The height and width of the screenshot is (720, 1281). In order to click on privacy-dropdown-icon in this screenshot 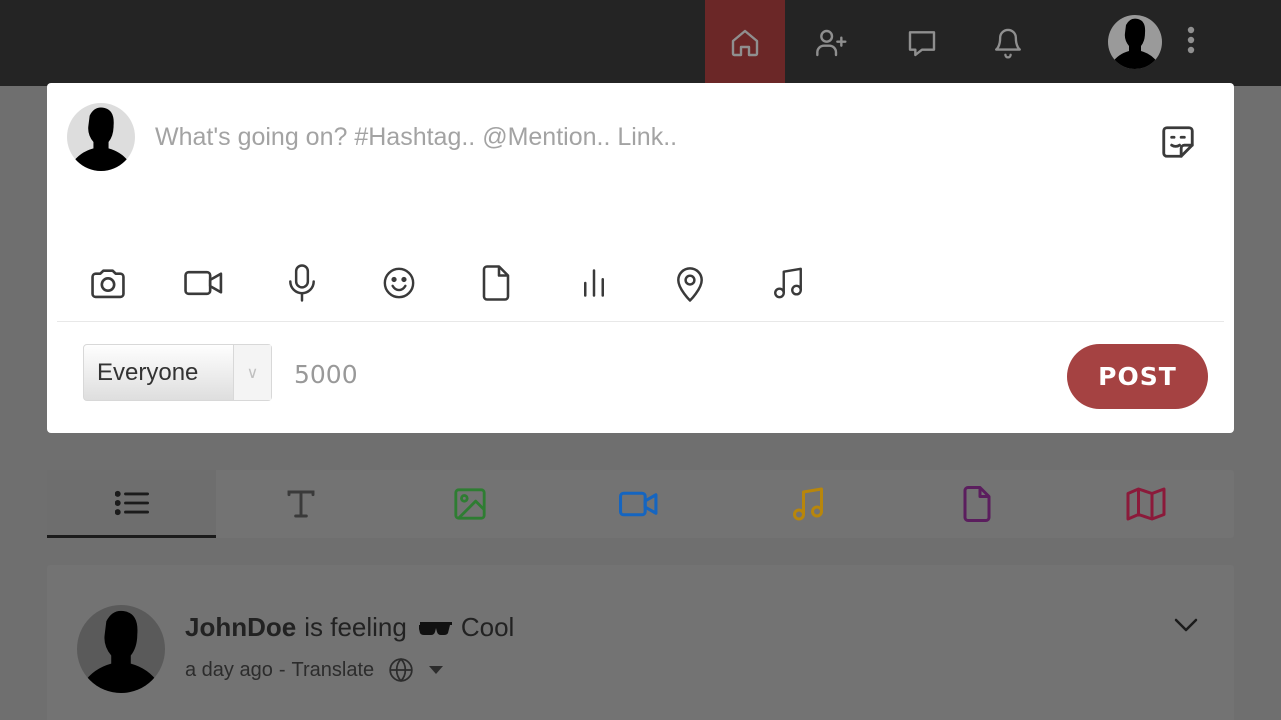, I will do `click(436, 670)`.